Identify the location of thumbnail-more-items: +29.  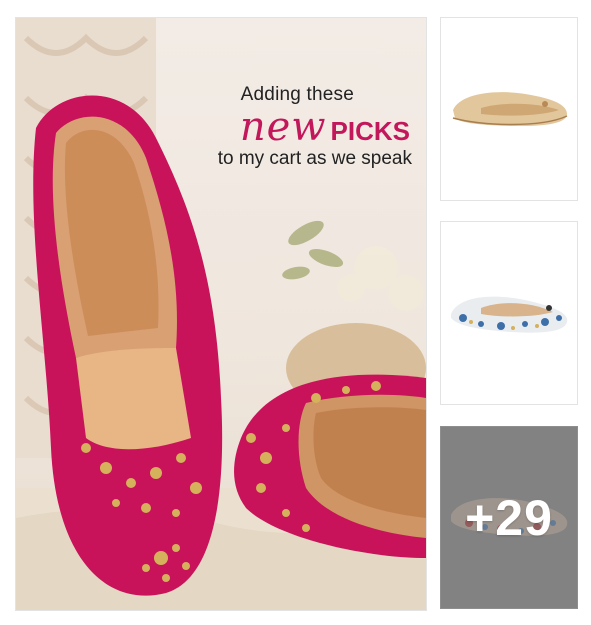
(509, 517).